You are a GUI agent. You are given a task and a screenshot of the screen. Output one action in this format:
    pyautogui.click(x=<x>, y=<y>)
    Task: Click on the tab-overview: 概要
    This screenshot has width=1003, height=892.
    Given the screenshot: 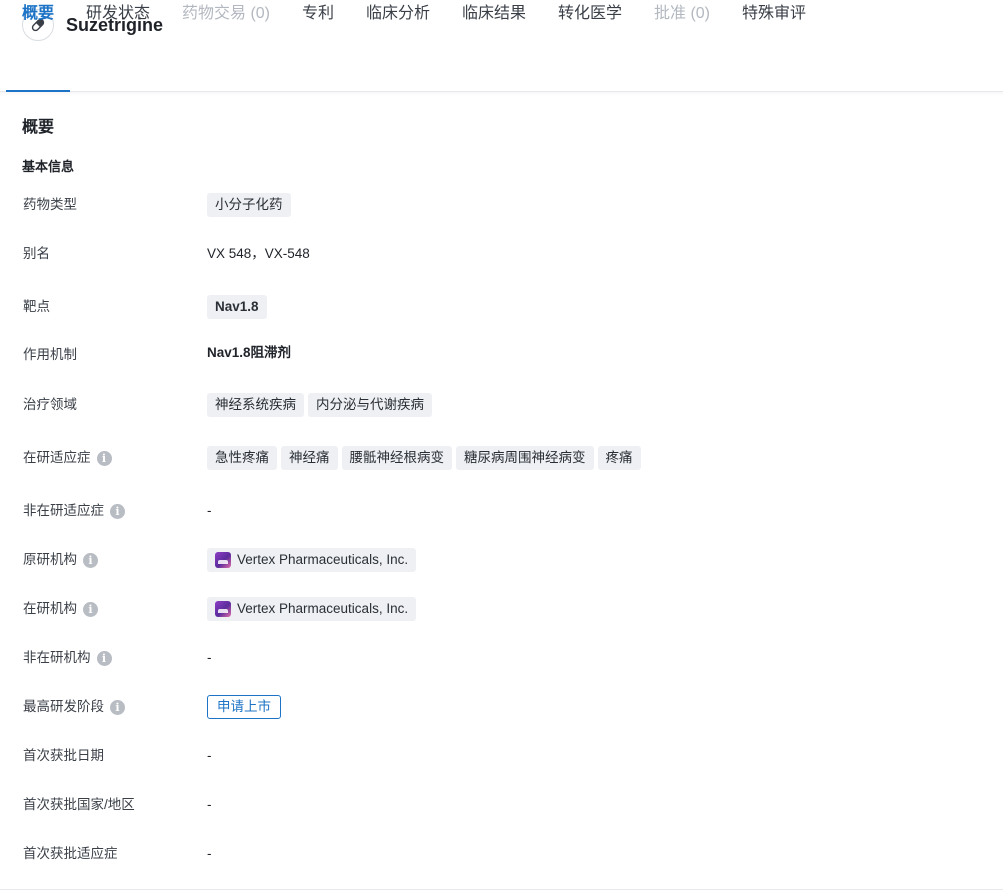 What is the action you would take?
    pyautogui.click(x=38, y=17)
    